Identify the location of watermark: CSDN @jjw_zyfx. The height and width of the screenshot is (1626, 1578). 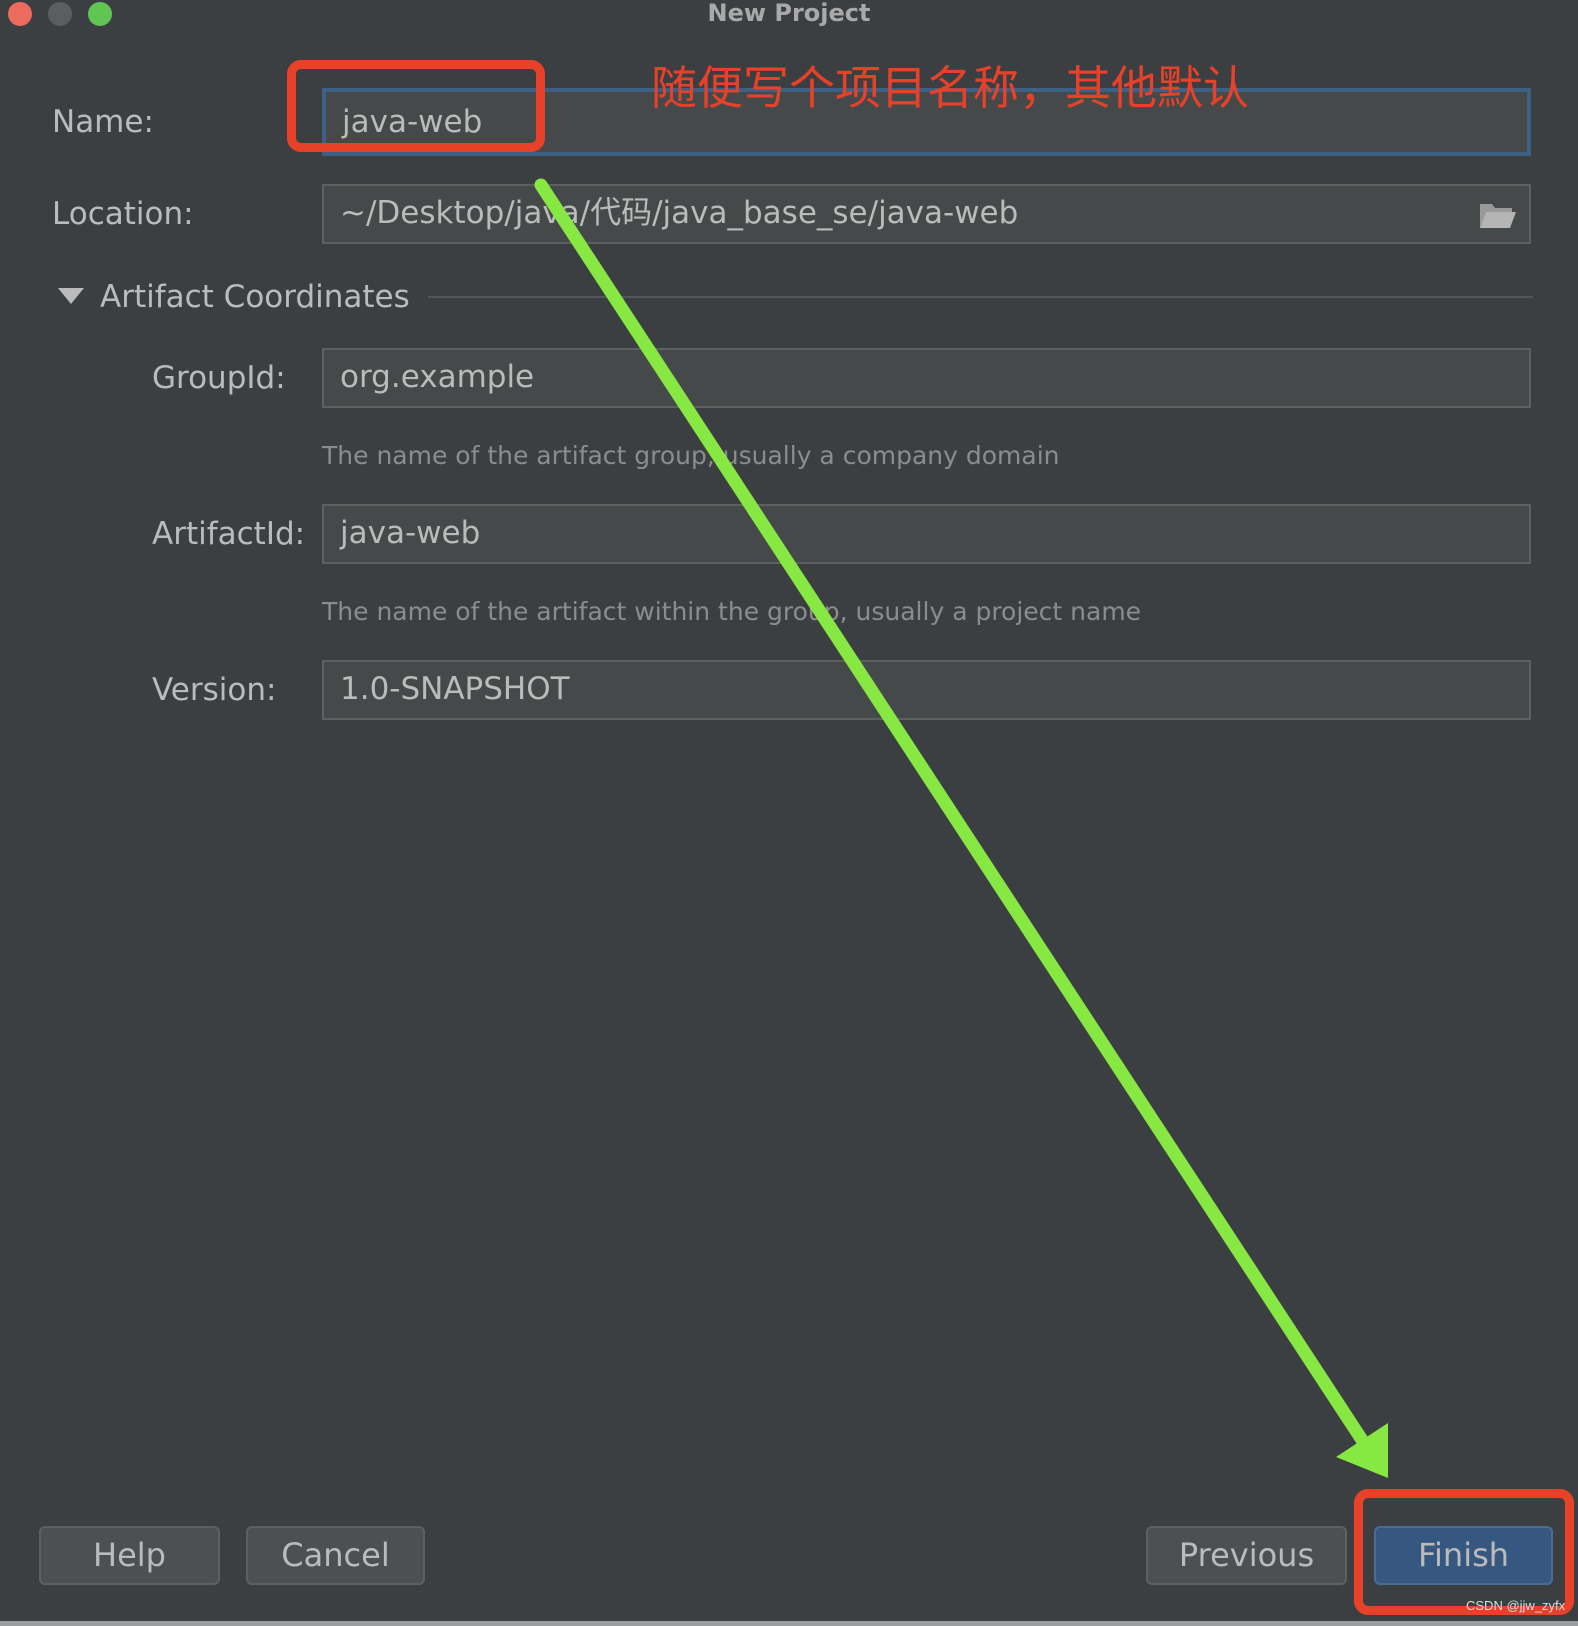
(1516, 1605).